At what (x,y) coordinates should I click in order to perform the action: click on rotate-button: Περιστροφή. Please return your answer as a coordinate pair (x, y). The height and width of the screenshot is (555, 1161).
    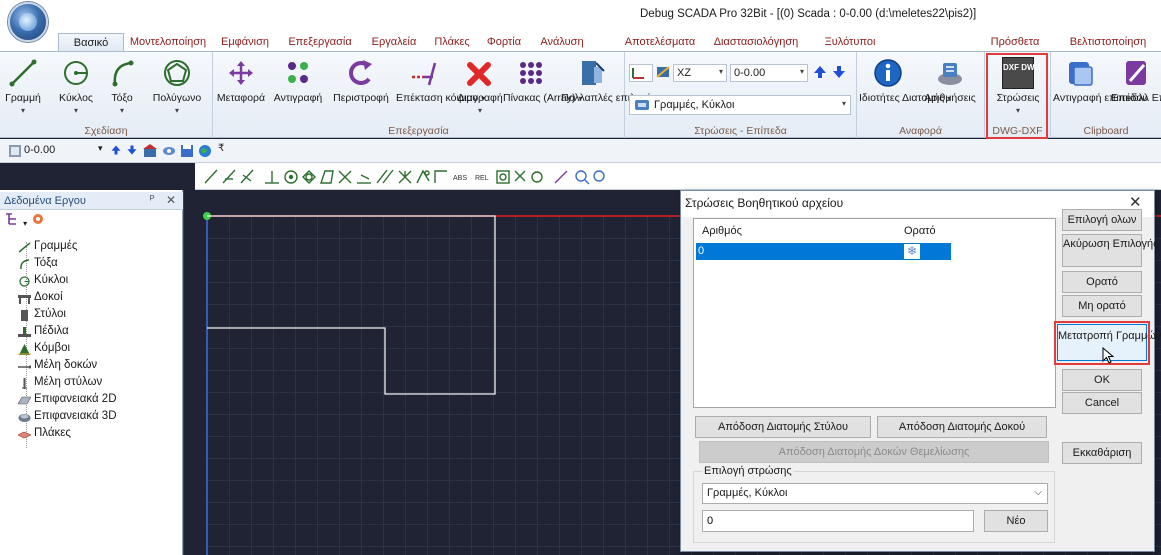
    Looking at the image, I should click on (361, 80).